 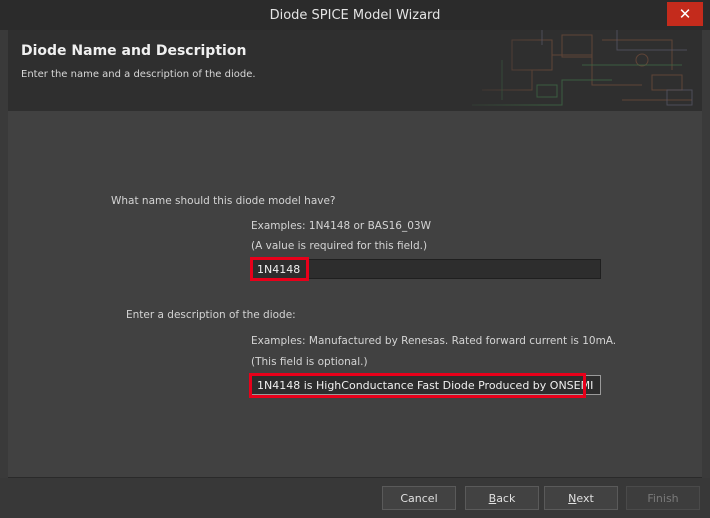 What do you see at coordinates (309, 362) in the screenshot?
I see `description-optional-note: (This field is optional.)` at bounding box center [309, 362].